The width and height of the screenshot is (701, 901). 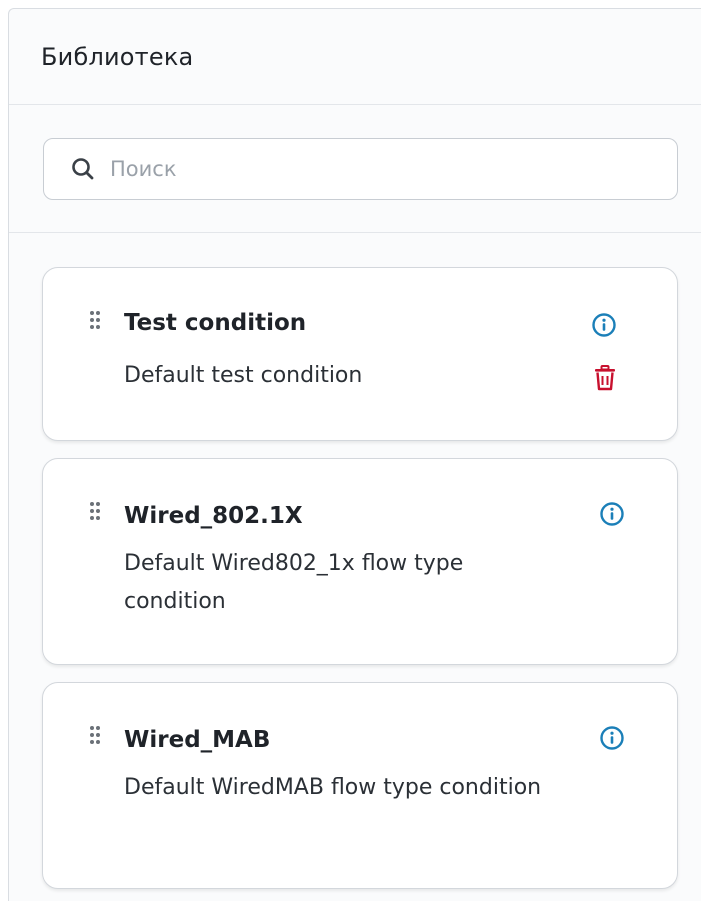 What do you see at coordinates (215, 323) in the screenshot?
I see `condition-title: Test condition` at bounding box center [215, 323].